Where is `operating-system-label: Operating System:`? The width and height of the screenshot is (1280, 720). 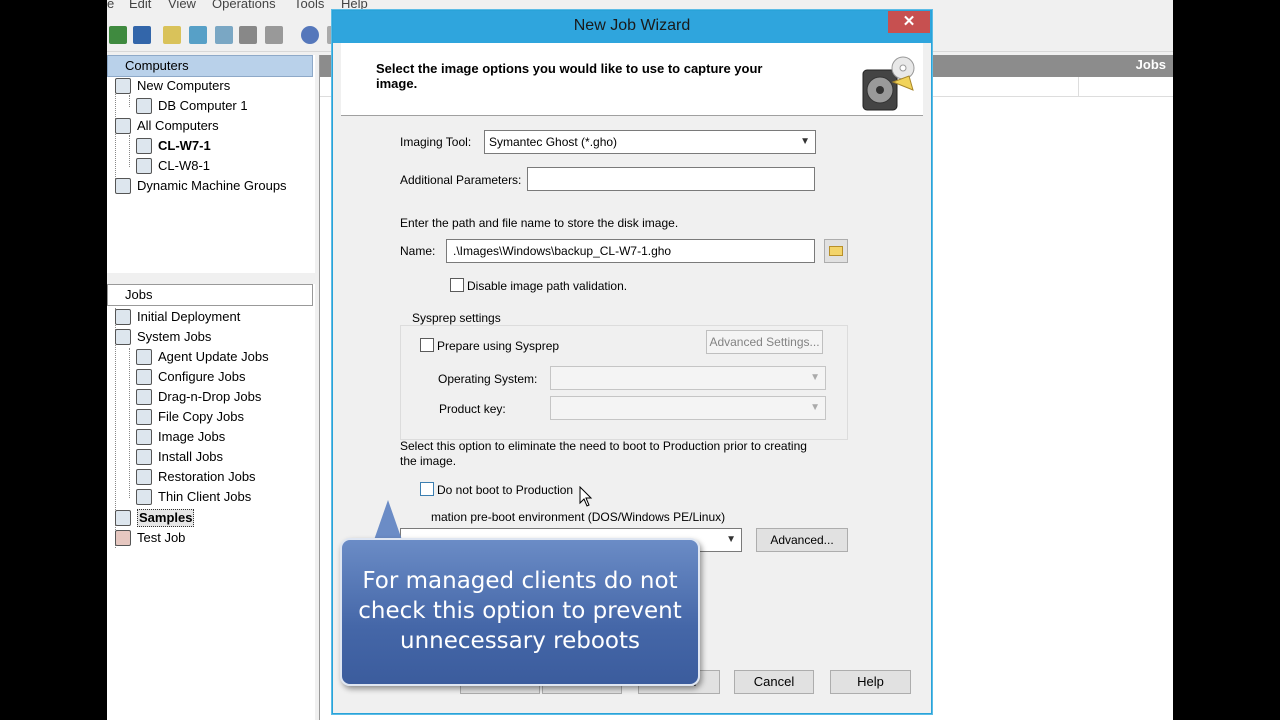
operating-system-label: Operating System: is located at coordinates (488, 379).